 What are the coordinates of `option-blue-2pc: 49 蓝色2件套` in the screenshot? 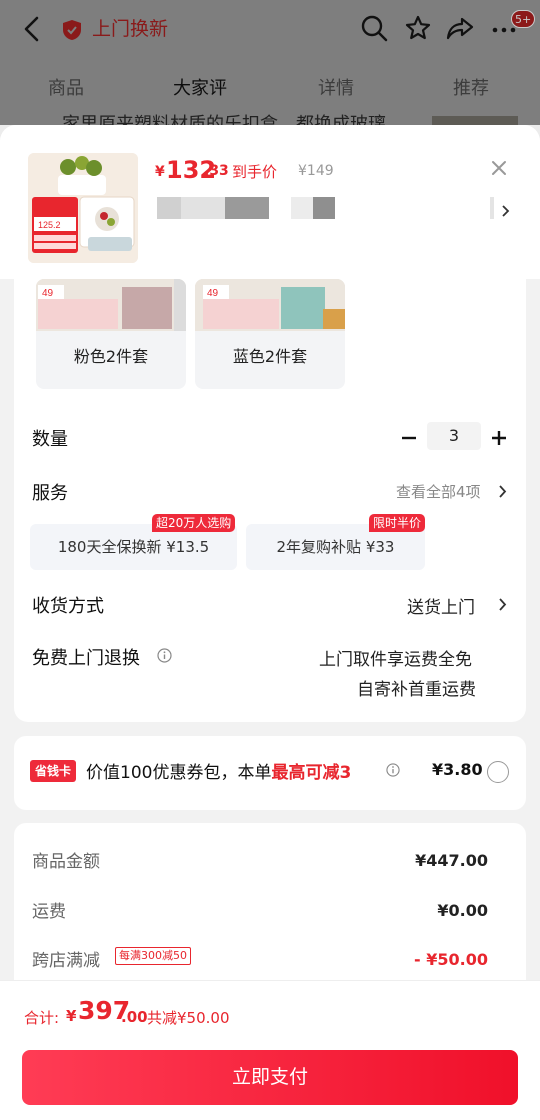 It's located at (270, 334).